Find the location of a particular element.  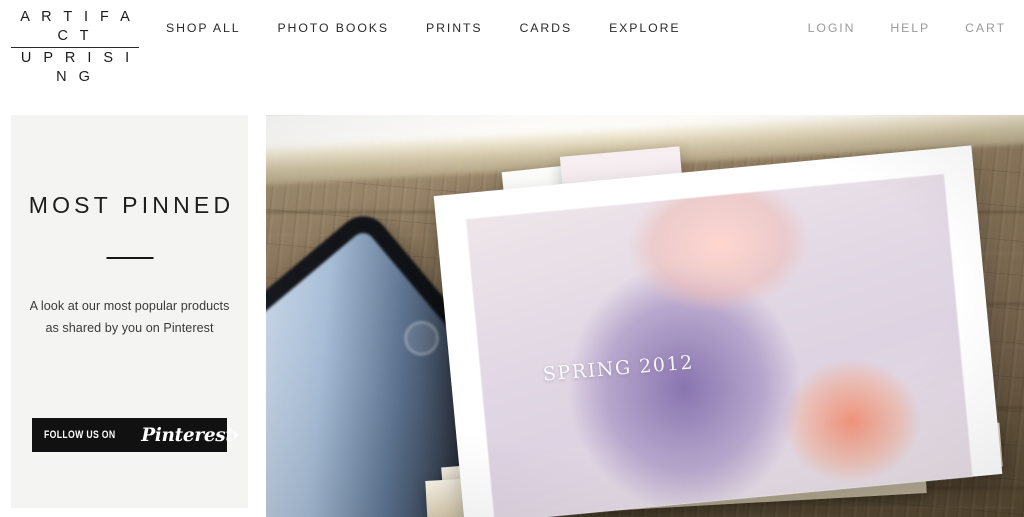

panel-description-line-2: as shared by you on Pinterest is located at coordinates (129, 327).